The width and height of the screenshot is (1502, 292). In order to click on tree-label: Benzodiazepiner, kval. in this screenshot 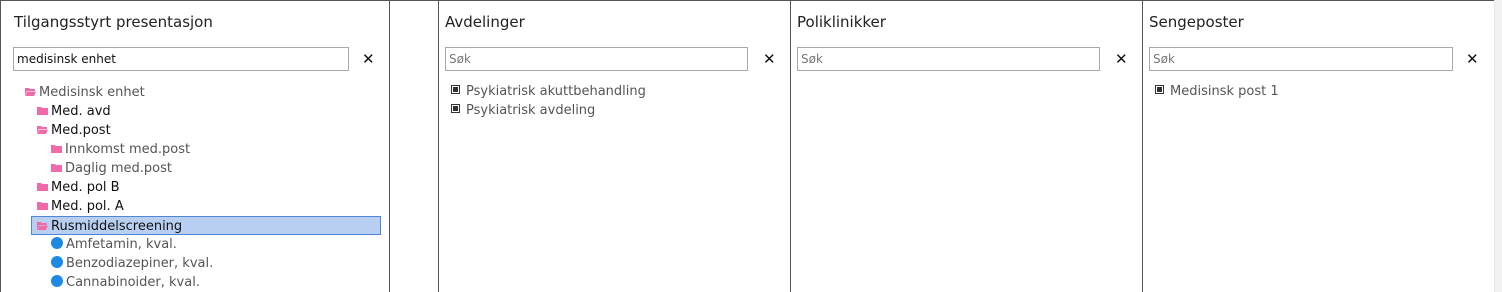, I will do `click(140, 263)`.